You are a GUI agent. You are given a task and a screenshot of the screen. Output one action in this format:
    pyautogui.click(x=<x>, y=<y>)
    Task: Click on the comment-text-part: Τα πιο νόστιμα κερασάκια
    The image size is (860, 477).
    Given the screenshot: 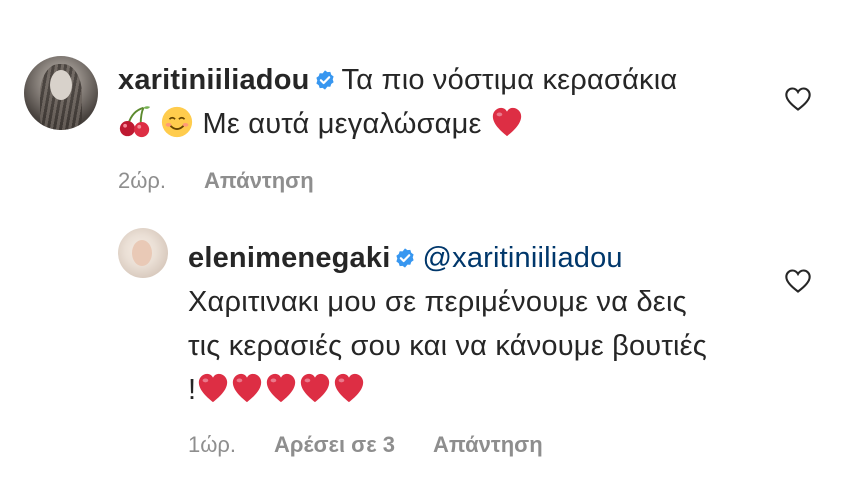 What is the action you would take?
    pyautogui.click(x=509, y=80)
    